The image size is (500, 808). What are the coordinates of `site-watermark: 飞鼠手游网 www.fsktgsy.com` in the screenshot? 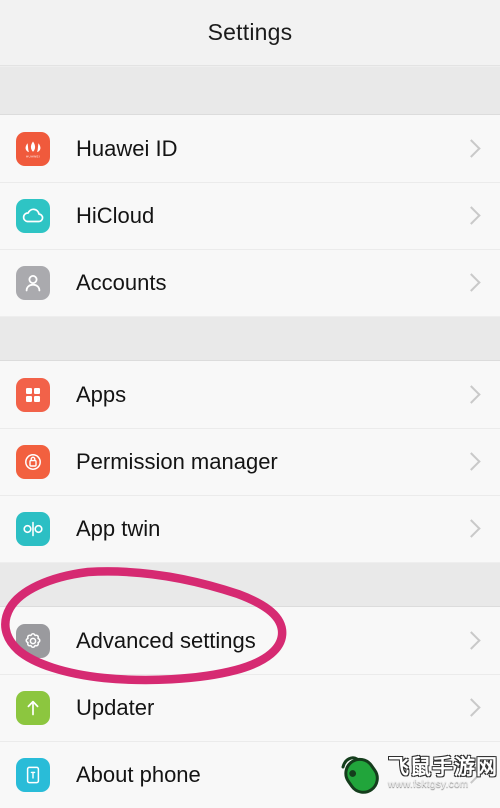 It's located at (416, 773).